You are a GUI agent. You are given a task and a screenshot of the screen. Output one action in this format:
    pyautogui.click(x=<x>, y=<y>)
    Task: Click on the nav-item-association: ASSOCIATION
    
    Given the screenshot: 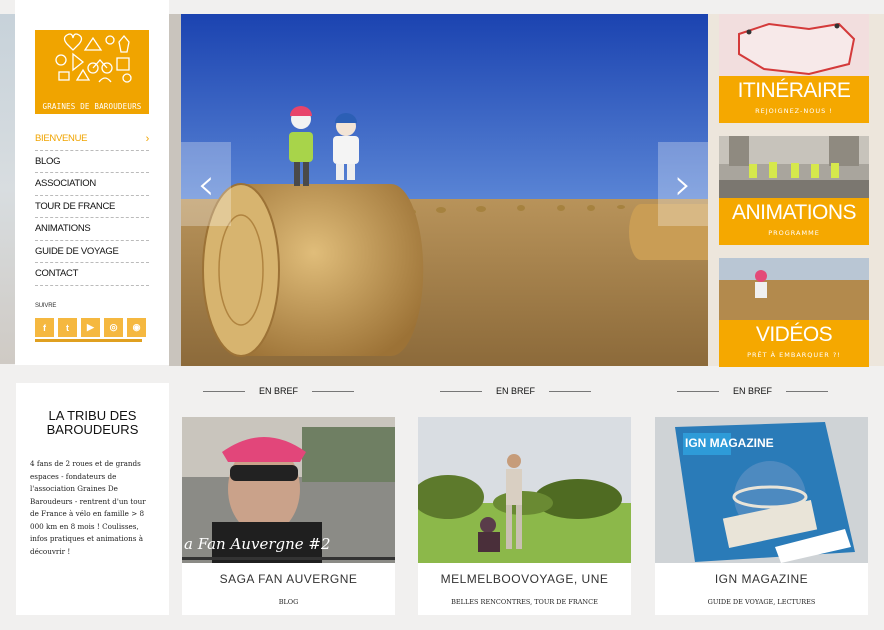 What is the action you would take?
    pyautogui.click(x=92, y=184)
    